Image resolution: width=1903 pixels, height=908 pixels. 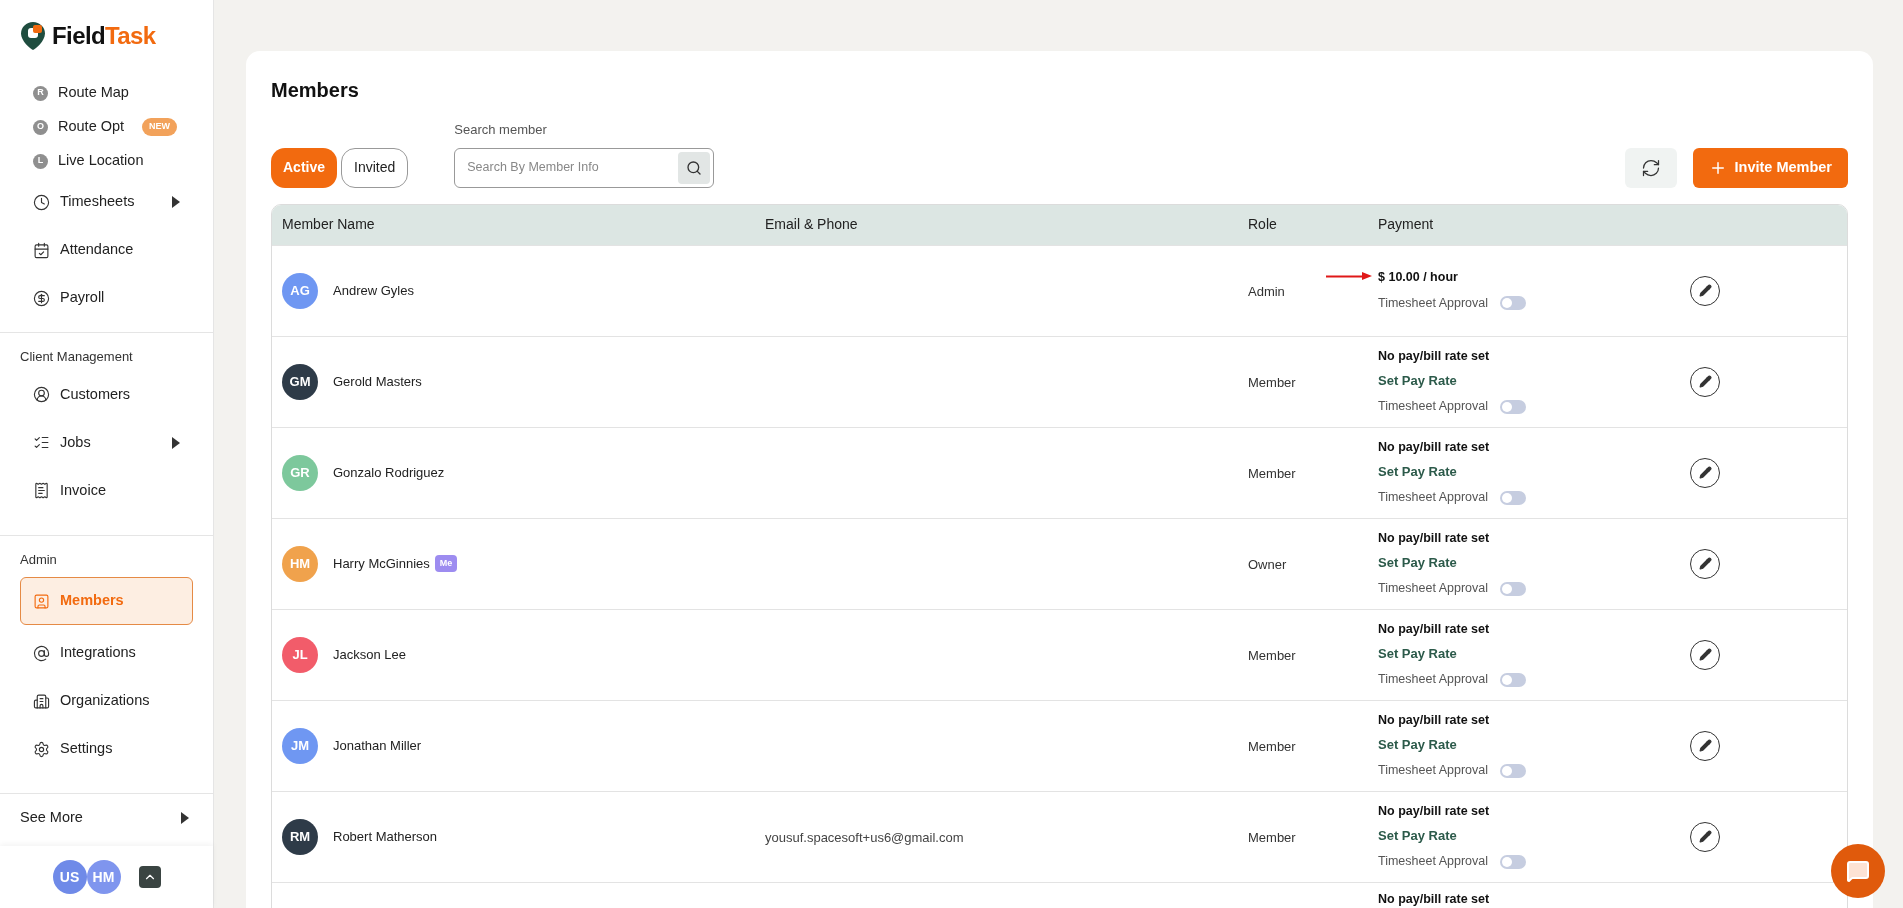 What do you see at coordinates (385, 836) in the screenshot?
I see `member-name: Robert Matherson` at bounding box center [385, 836].